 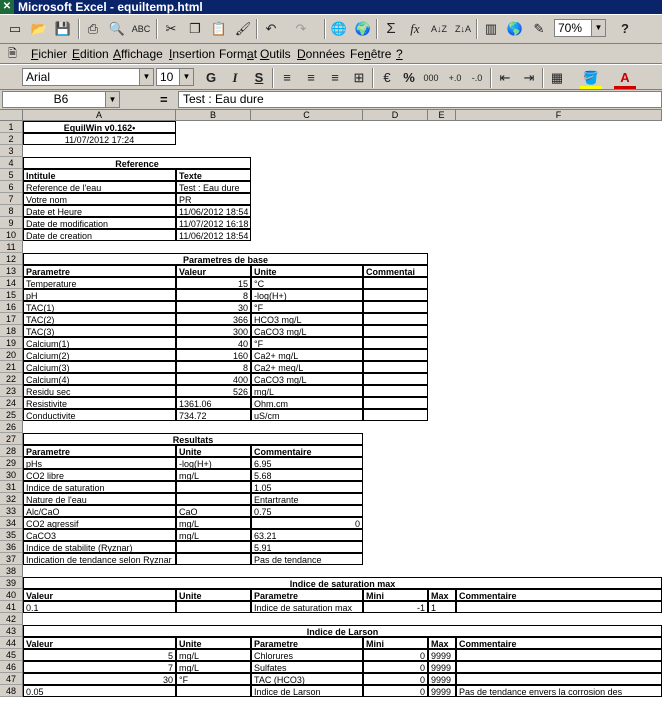 What do you see at coordinates (99, 319) in the screenshot?
I see `cell-a17: TAC(2)` at bounding box center [99, 319].